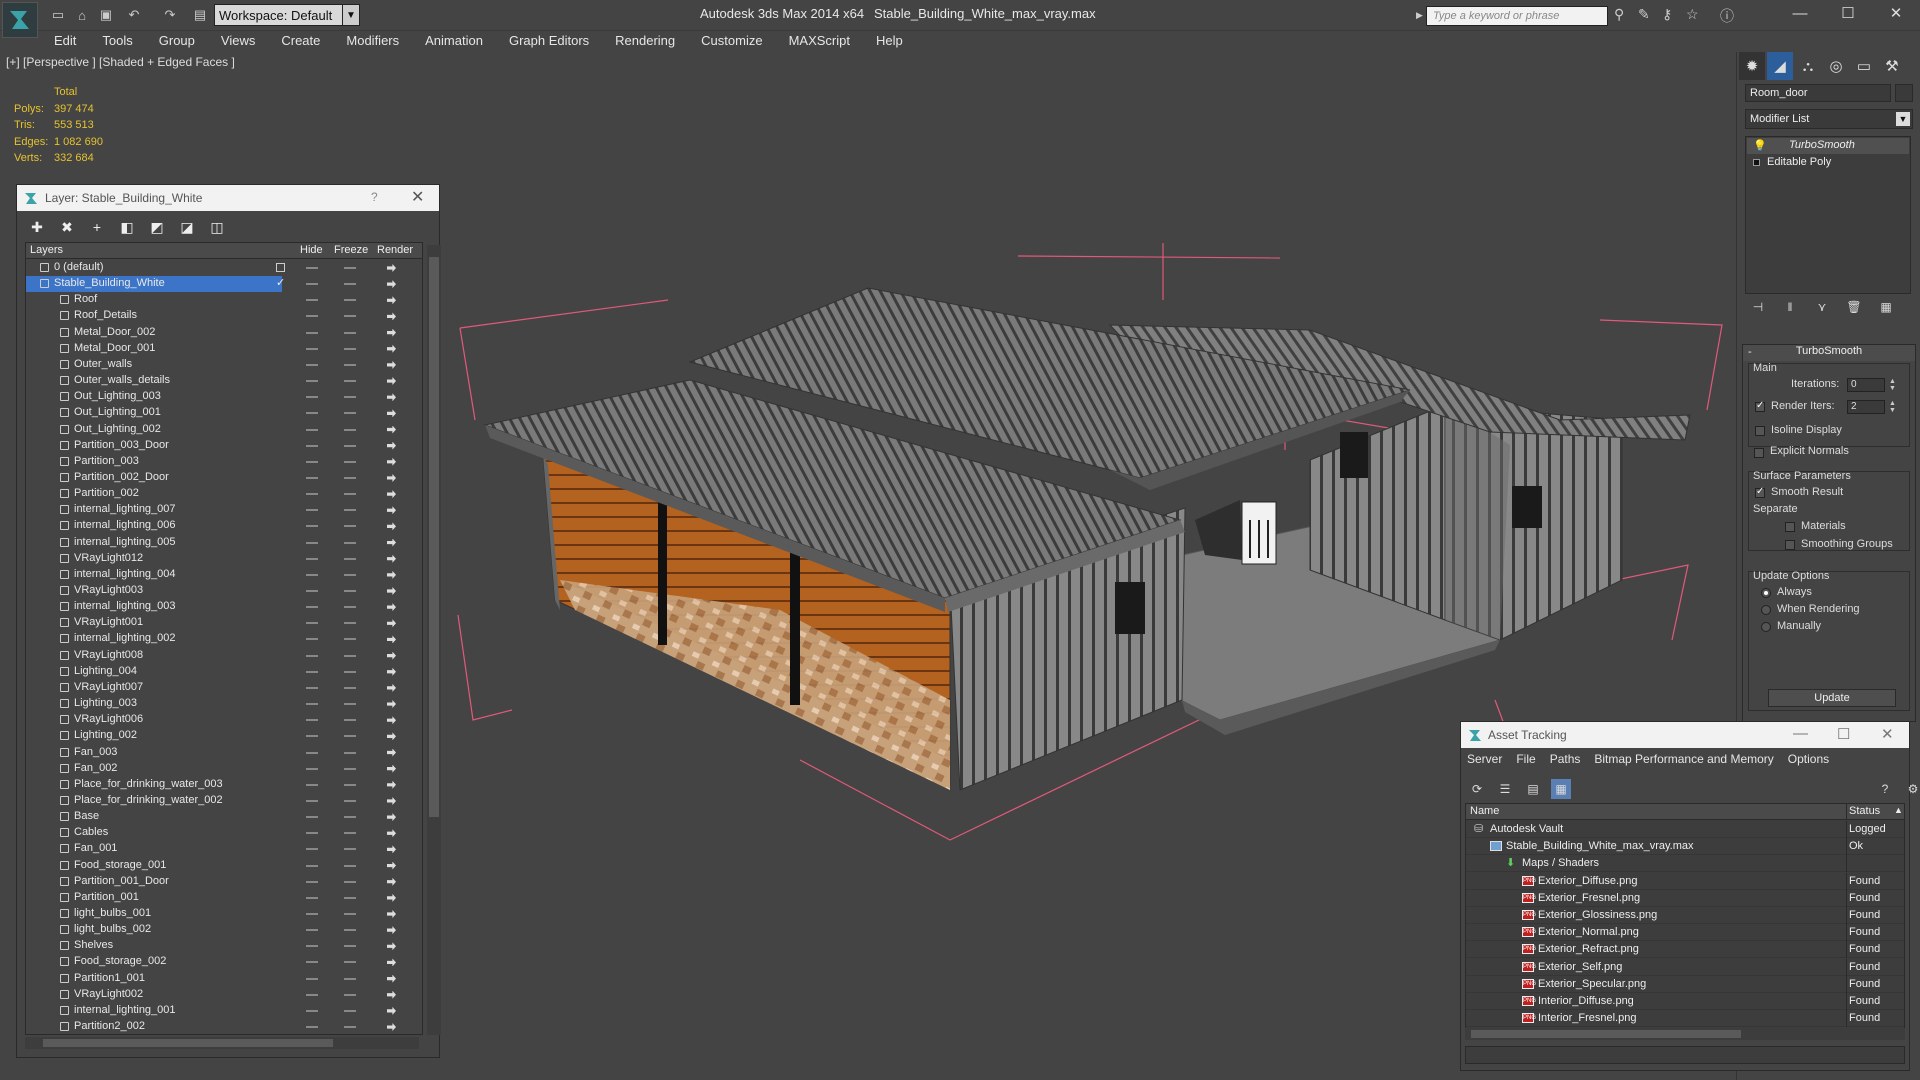  What do you see at coordinates (224, 930) in the screenshot?
I see `layer-row: light_bulbs_002` at bounding box center [224, 930].